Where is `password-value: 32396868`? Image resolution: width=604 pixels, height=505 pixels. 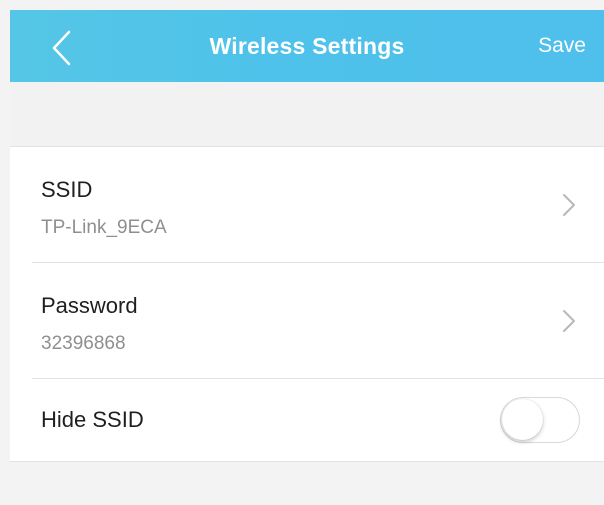
password-value: 32396868 is located at coordinates (83, 343).